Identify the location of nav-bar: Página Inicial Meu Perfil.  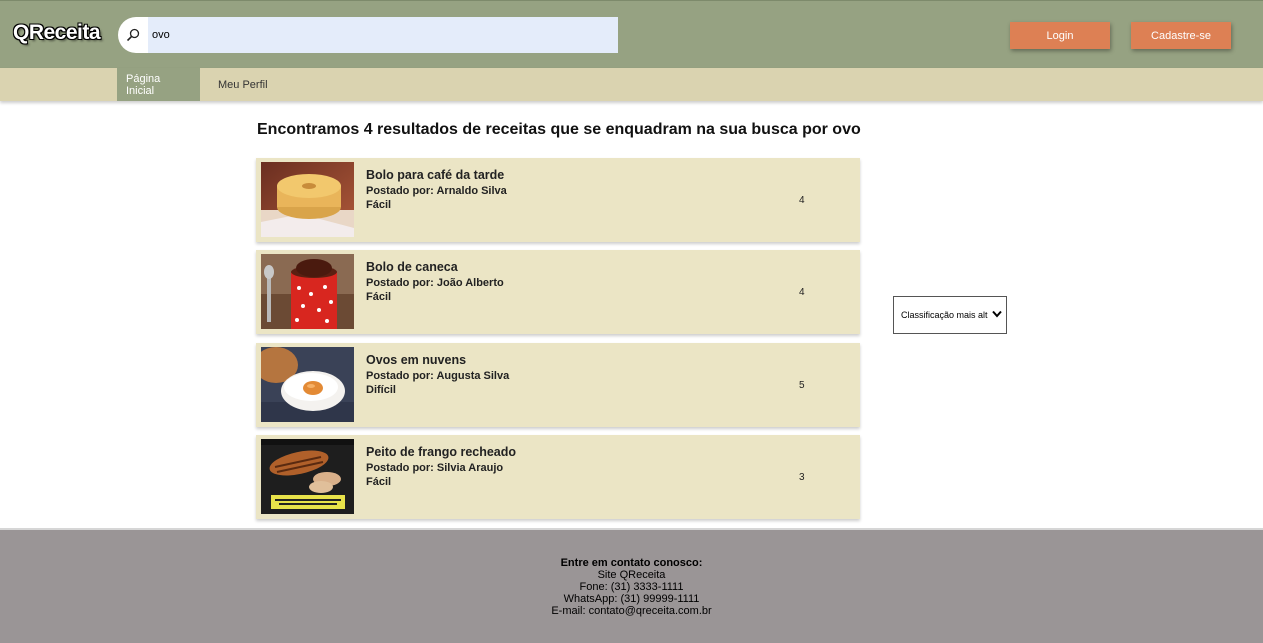
(631, 84).